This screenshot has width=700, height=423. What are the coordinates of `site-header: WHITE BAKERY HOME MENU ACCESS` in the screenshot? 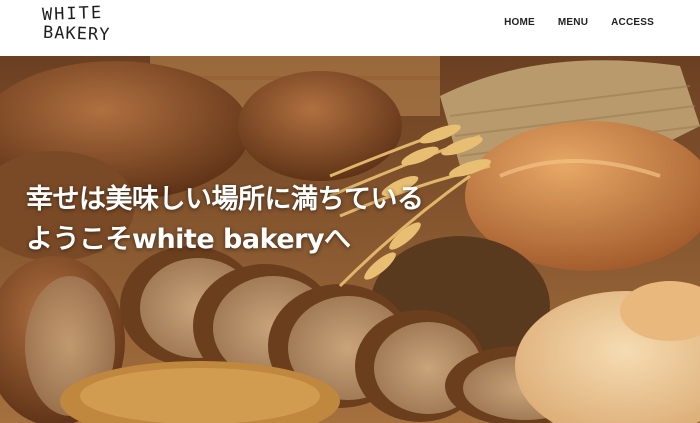 It's located at (350, 28).